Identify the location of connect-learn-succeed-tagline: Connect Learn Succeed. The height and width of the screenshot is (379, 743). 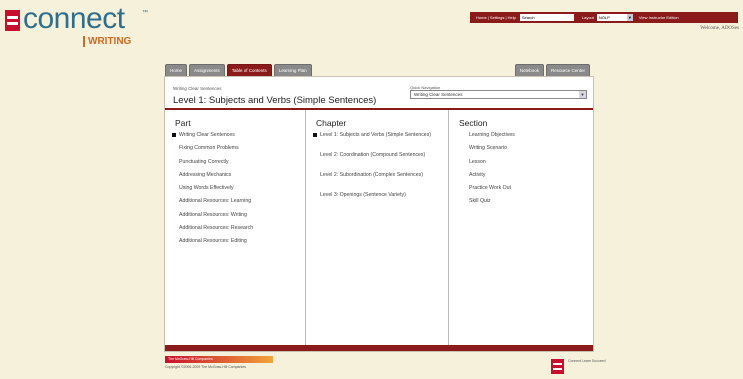
(587, 361).